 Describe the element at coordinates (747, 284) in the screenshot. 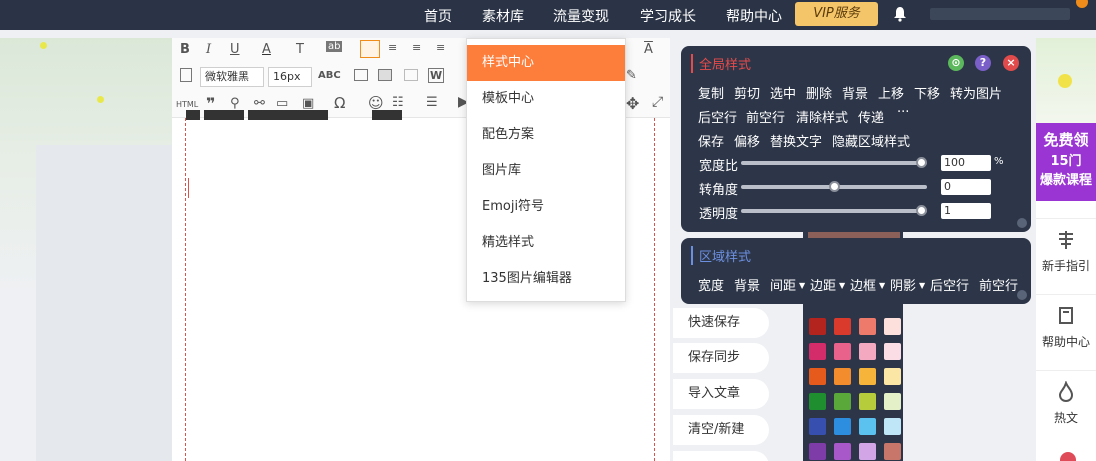

I see `region-background: 背景` at that location.